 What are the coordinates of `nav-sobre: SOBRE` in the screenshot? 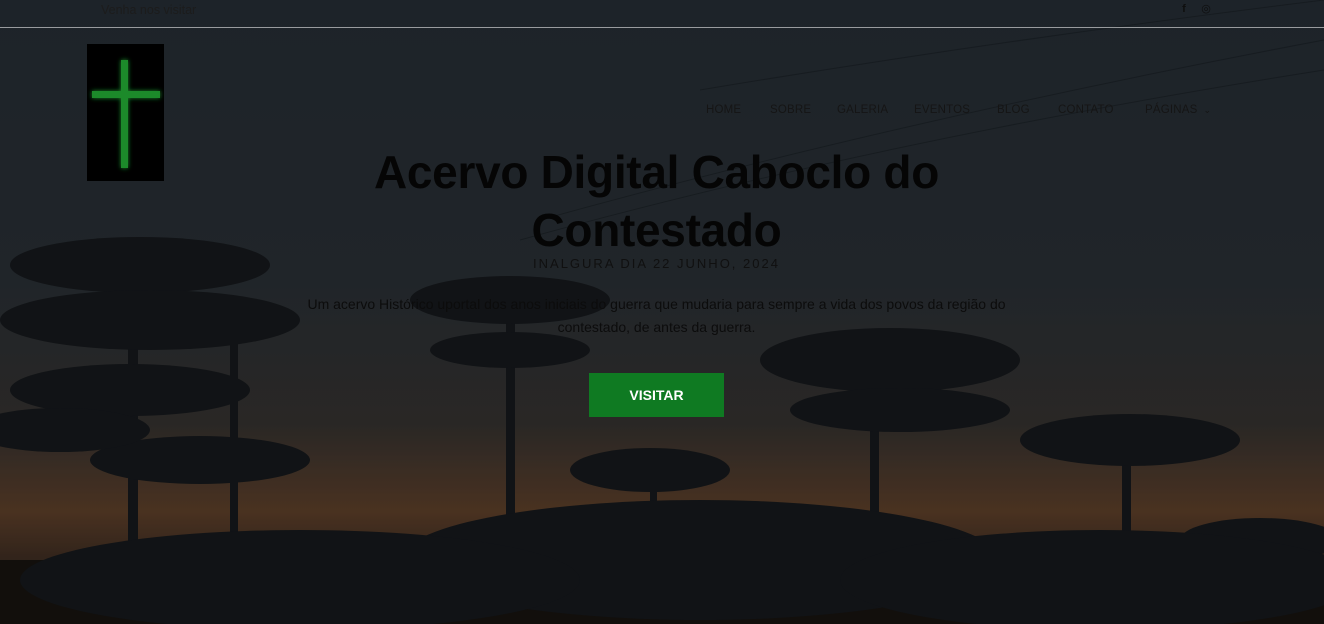 It's located at (790, 110).